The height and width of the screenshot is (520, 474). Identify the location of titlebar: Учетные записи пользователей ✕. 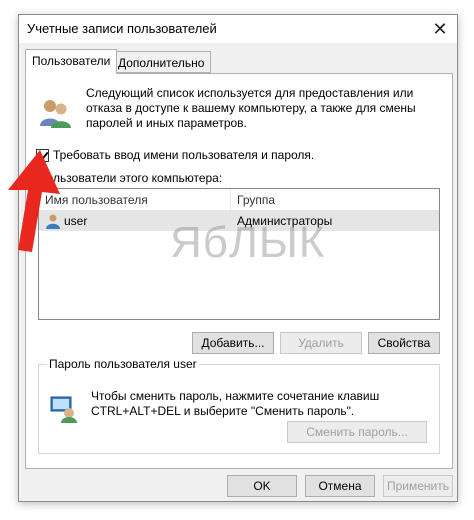
(238, 29).